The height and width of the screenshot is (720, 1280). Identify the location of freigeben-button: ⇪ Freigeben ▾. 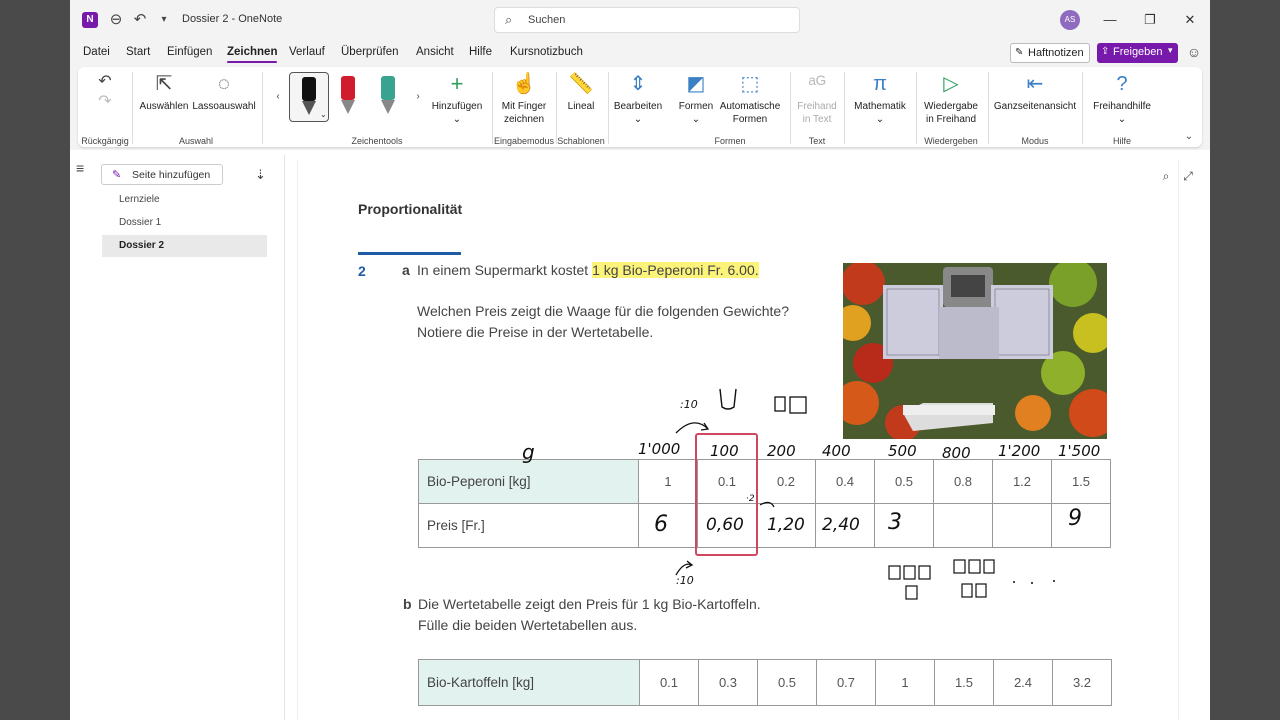
(1137, 53).